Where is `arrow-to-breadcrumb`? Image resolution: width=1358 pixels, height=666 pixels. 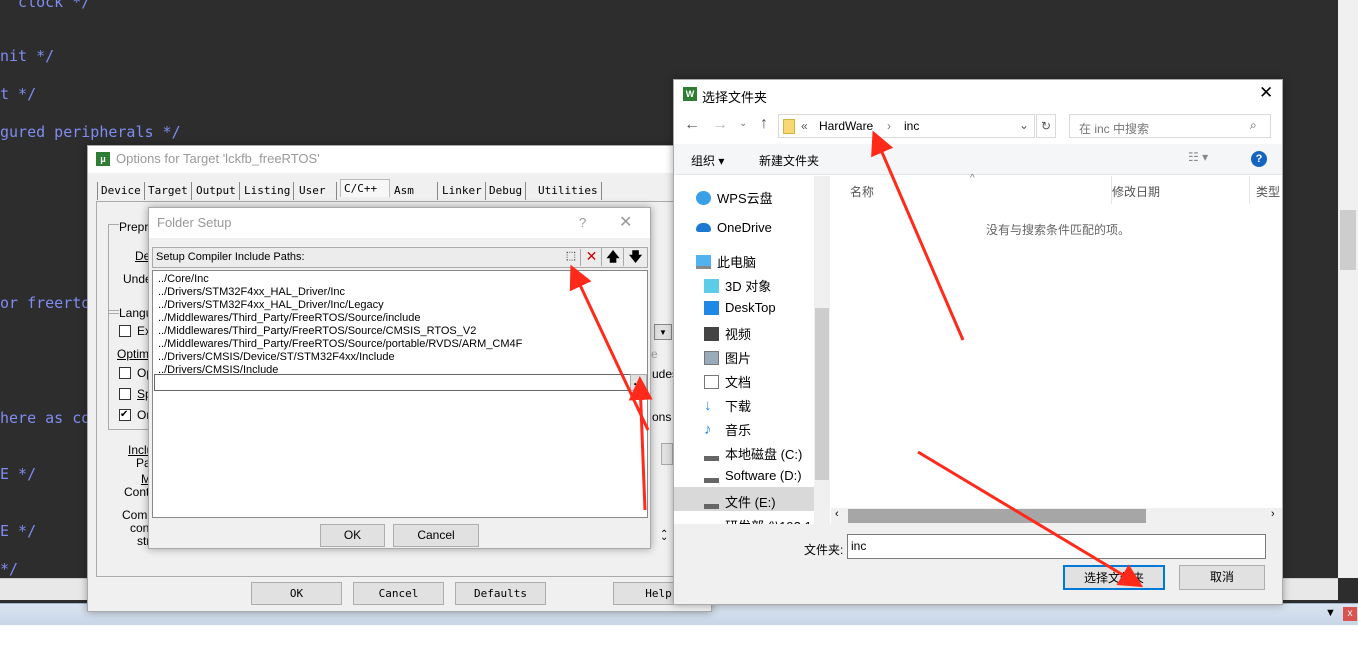
arrow-to-breadcrumb is located at coordinates (918, 235).